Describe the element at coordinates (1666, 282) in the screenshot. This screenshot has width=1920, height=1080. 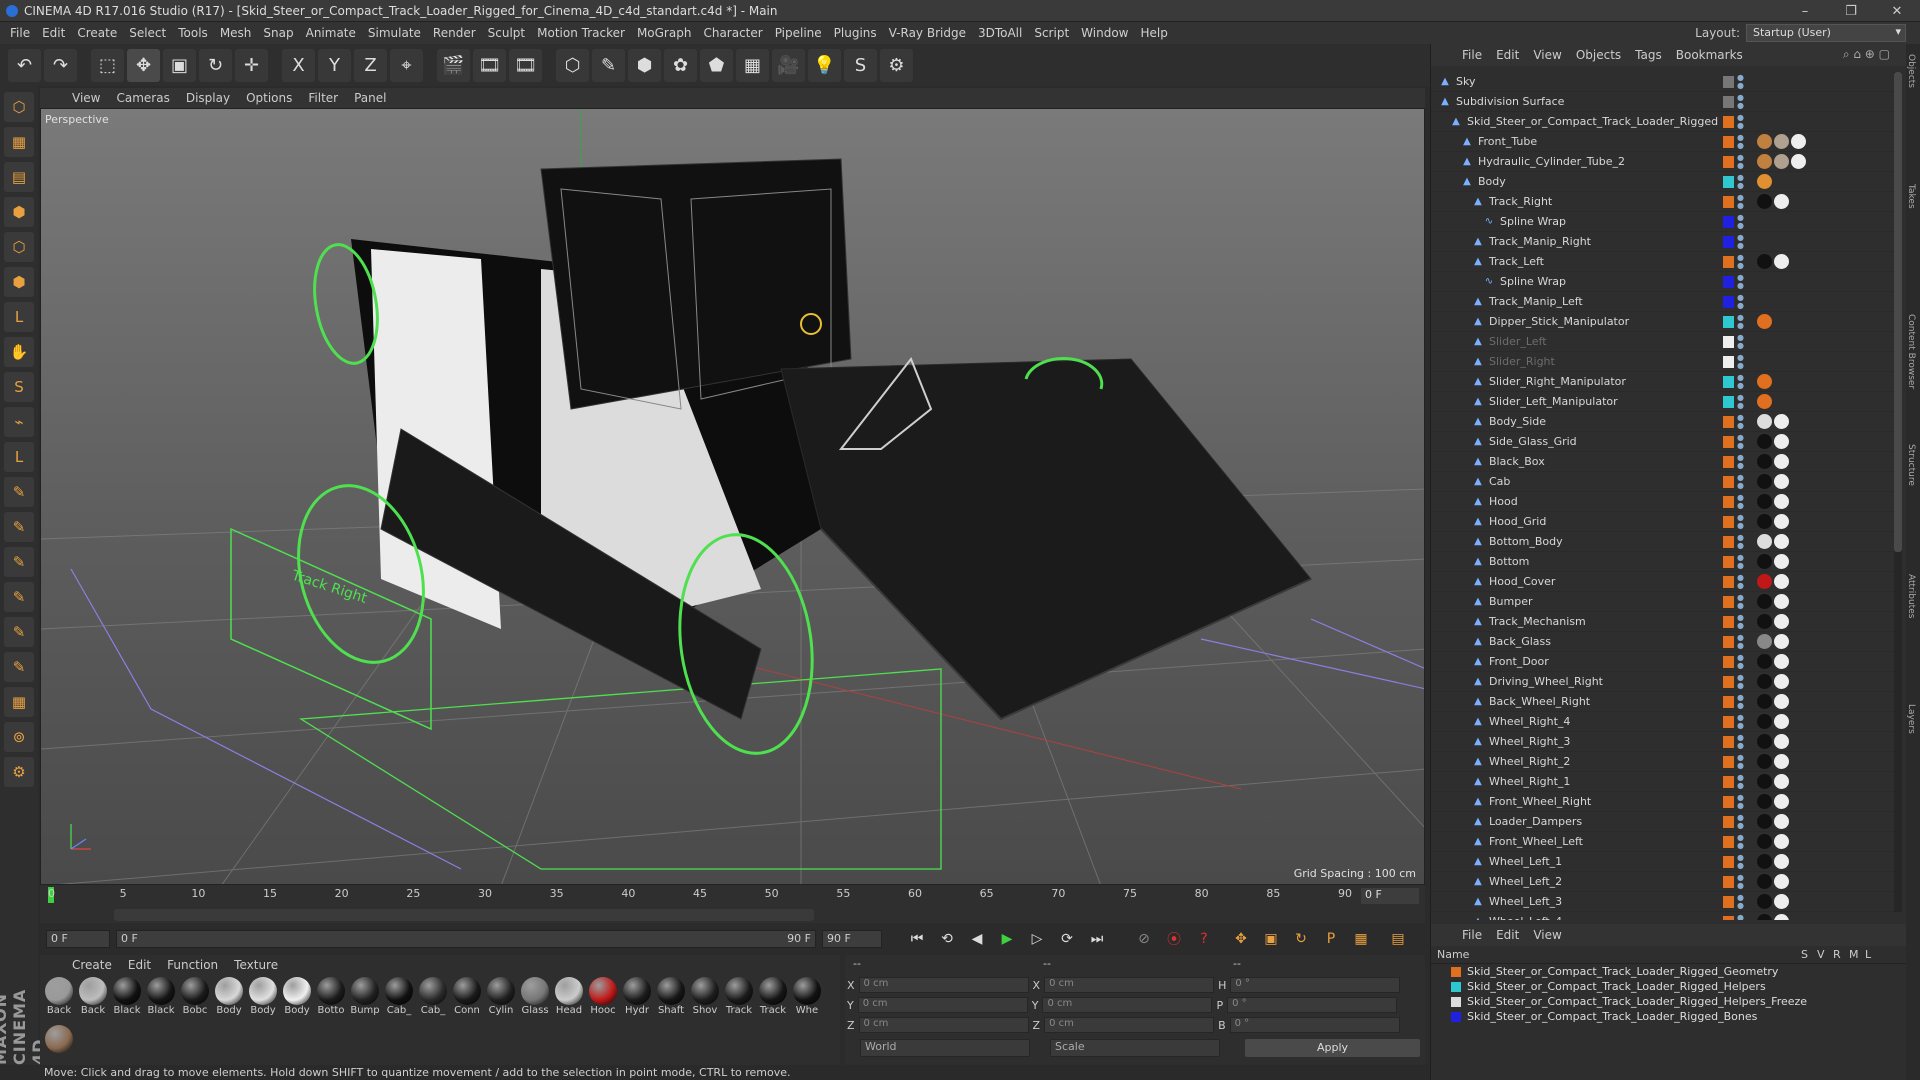
I see `object-row: ∿ Spline Wrap ● ●` at that location.